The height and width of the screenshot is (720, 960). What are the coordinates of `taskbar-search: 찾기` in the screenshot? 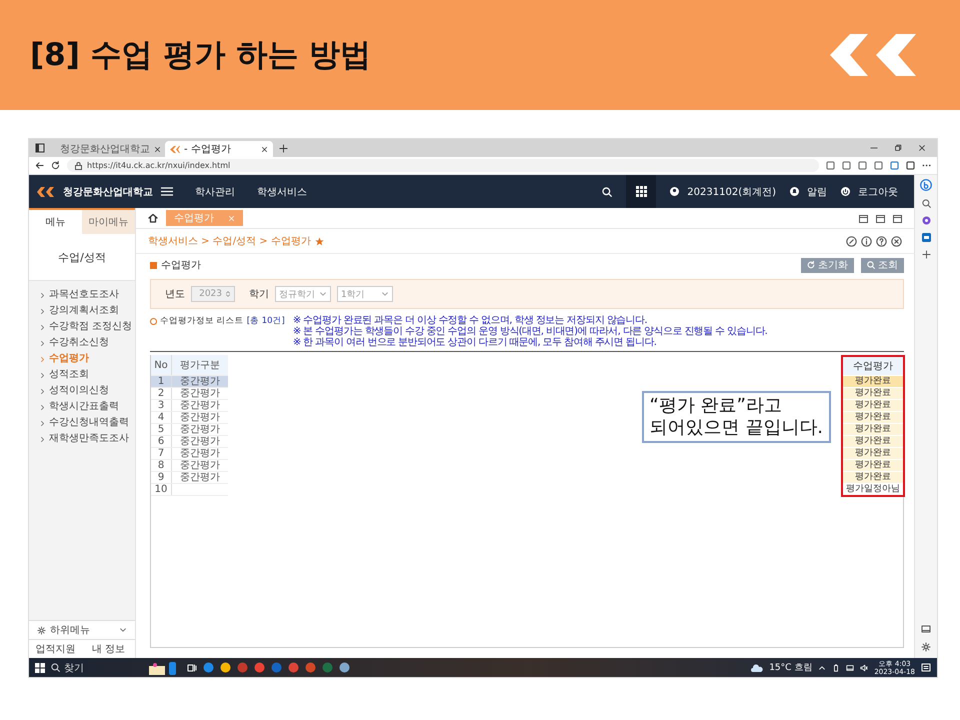 It's located at (96, 667).